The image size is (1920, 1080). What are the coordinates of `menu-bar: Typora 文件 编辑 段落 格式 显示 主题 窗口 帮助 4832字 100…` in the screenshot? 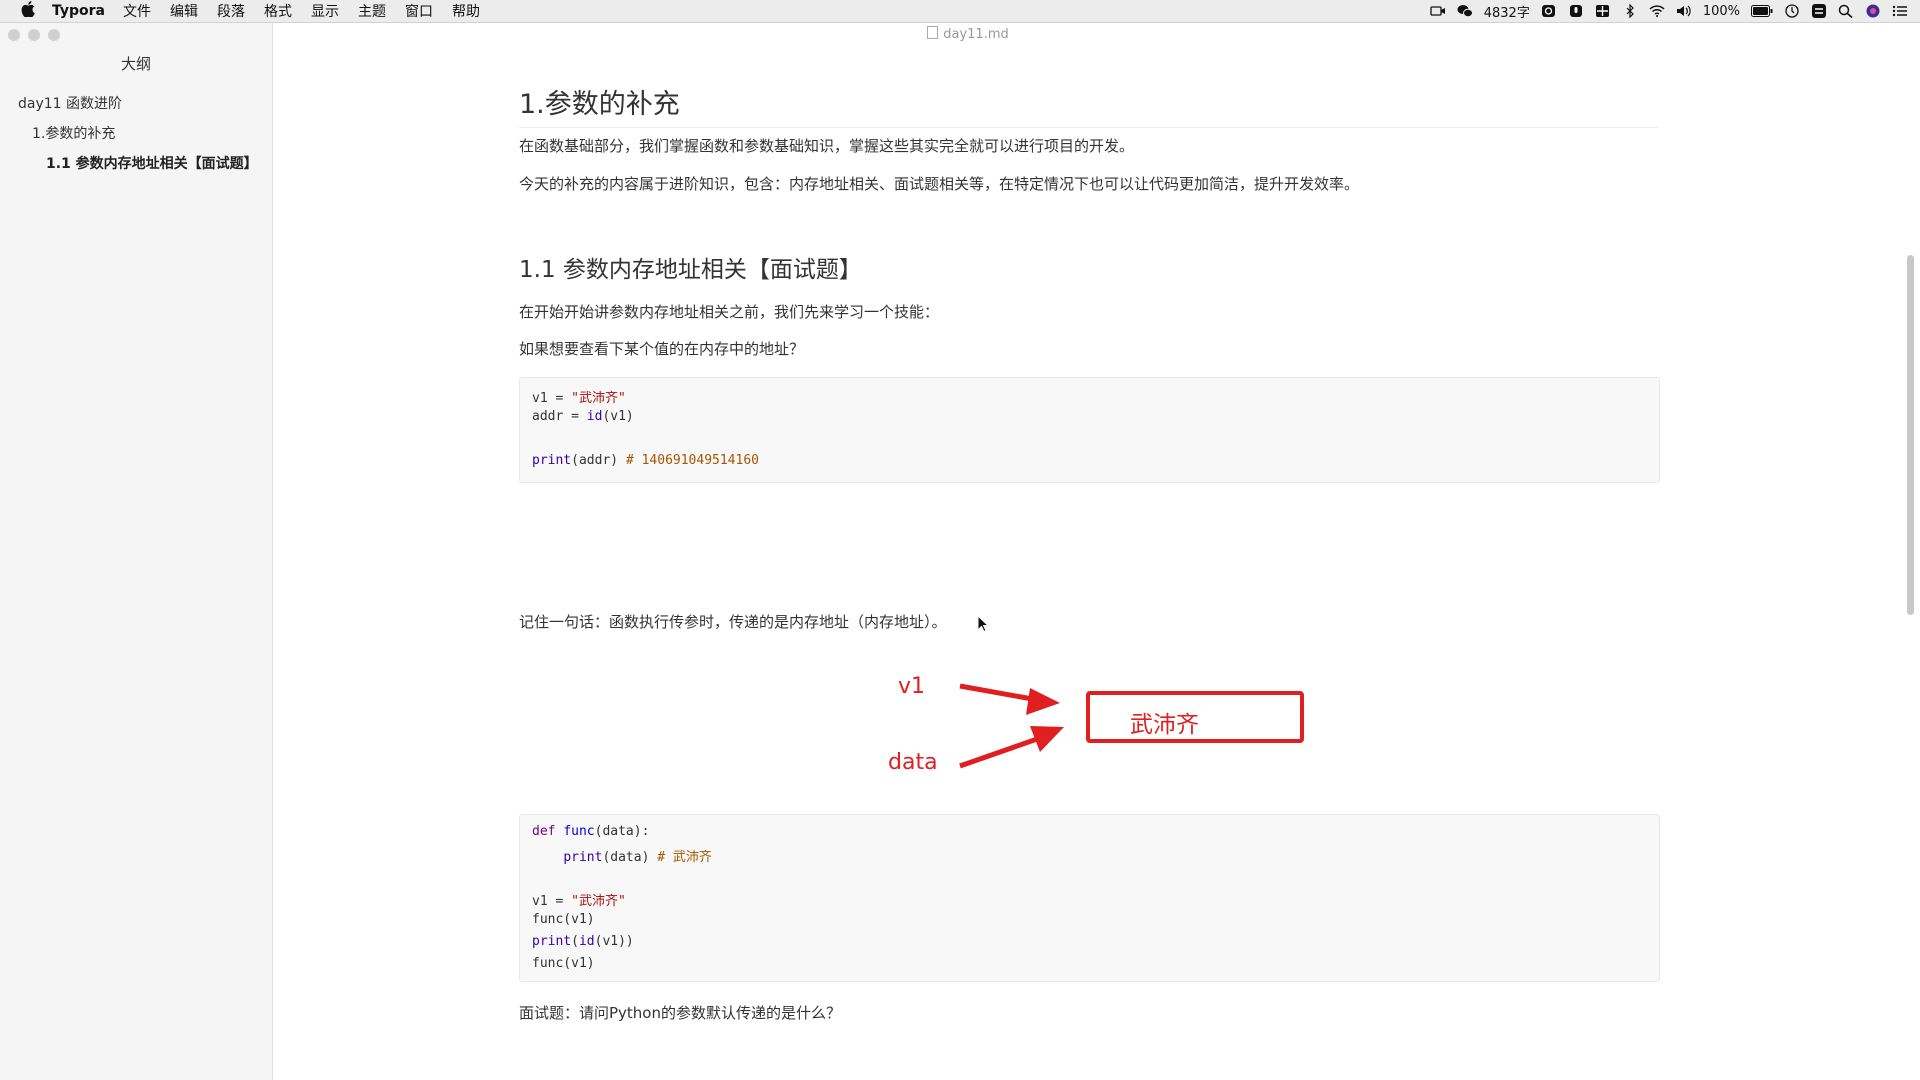 It's located at (960, 11).